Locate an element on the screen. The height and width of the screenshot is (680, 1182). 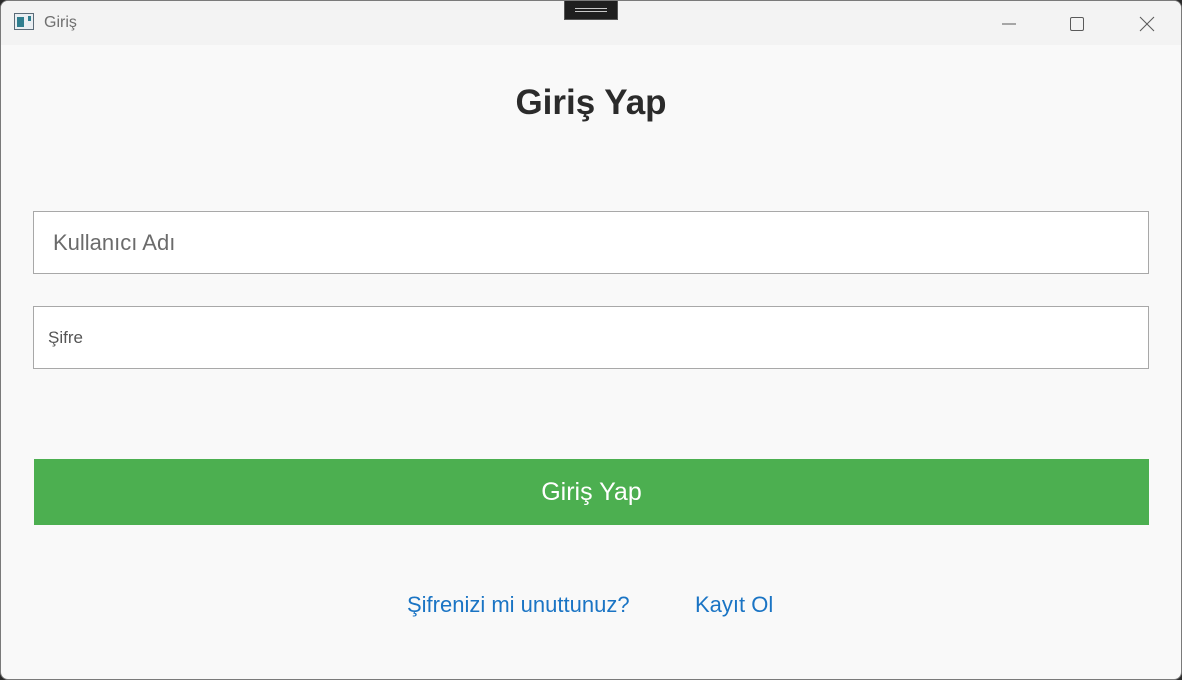
register-link: Kayıt Ol is located at coordinates (734, 605).